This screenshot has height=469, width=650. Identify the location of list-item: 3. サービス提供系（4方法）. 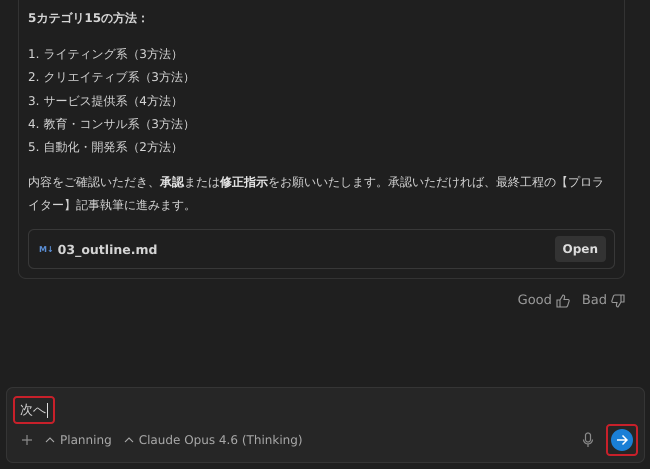
(106, 101).